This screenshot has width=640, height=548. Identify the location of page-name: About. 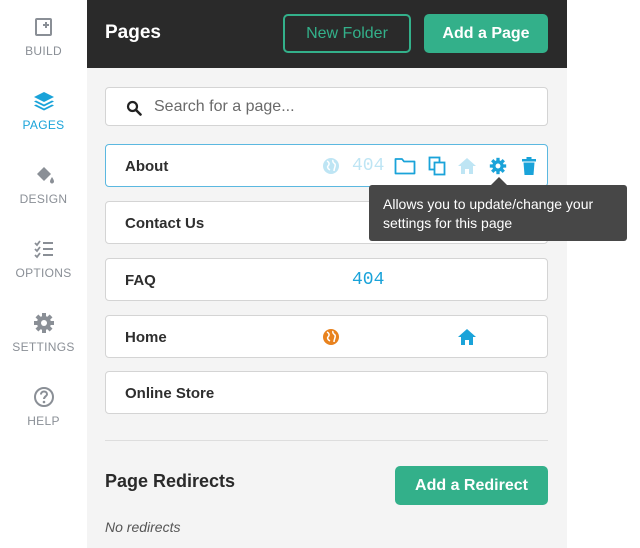
(147, 166).